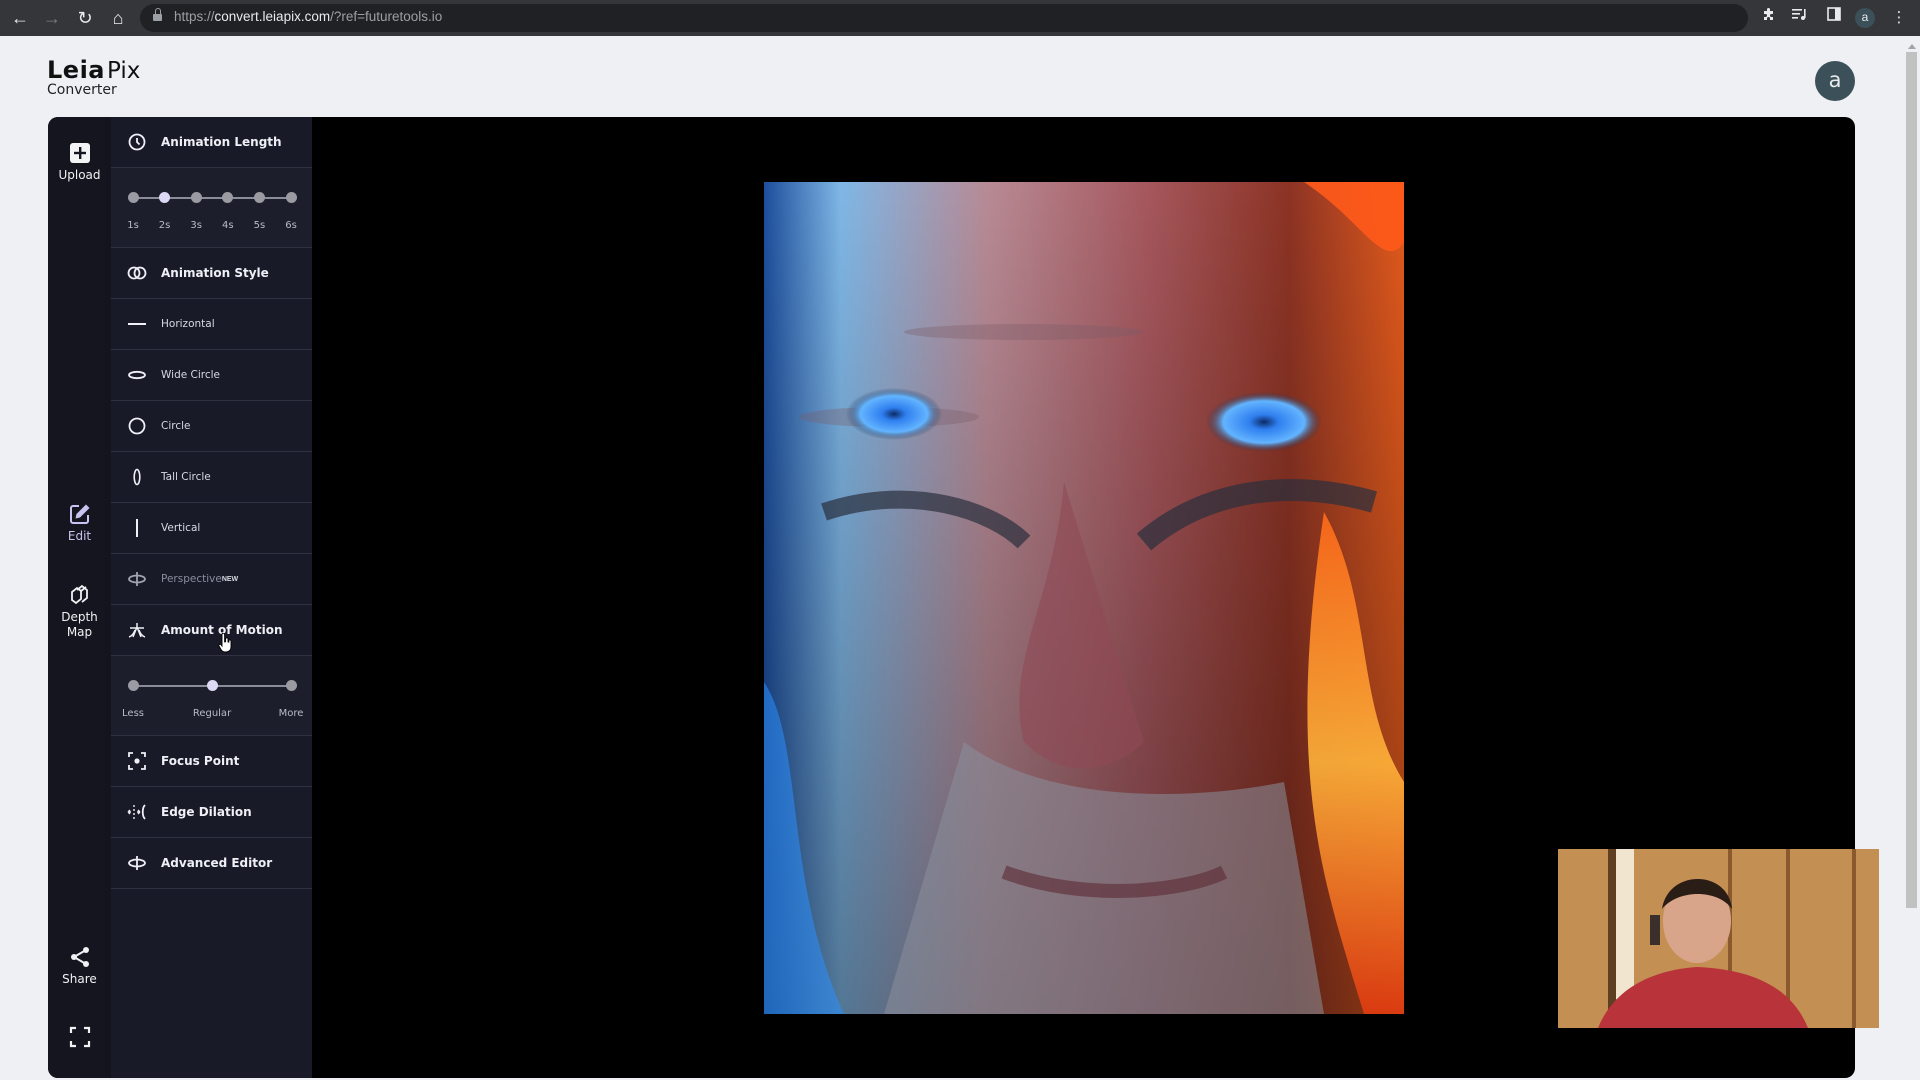  Describe the element at coordinates (79, 611) in the screenshot. I see `depth-map-button: Depth Map` at that location.